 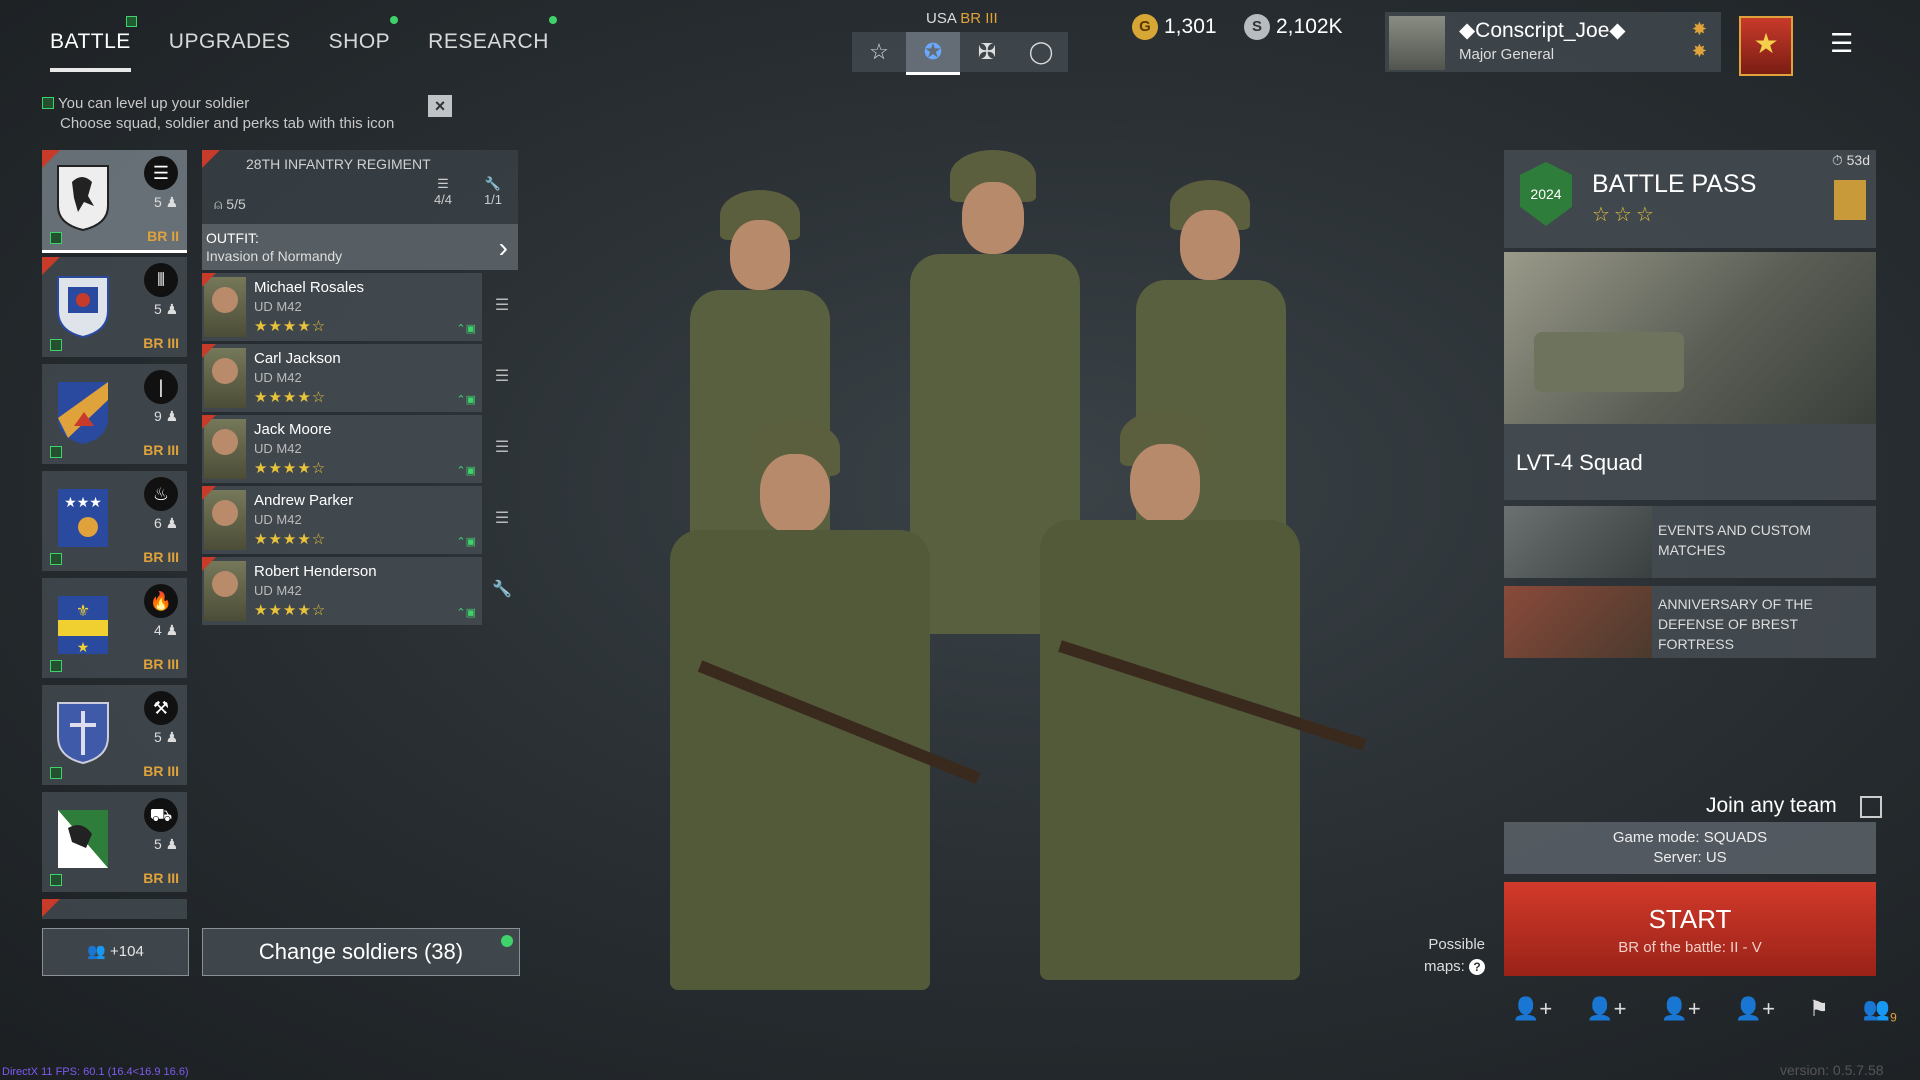 I want to click on squad-card-7: ⛟ 5 ♟ BR III, so click(x=114, y=842).